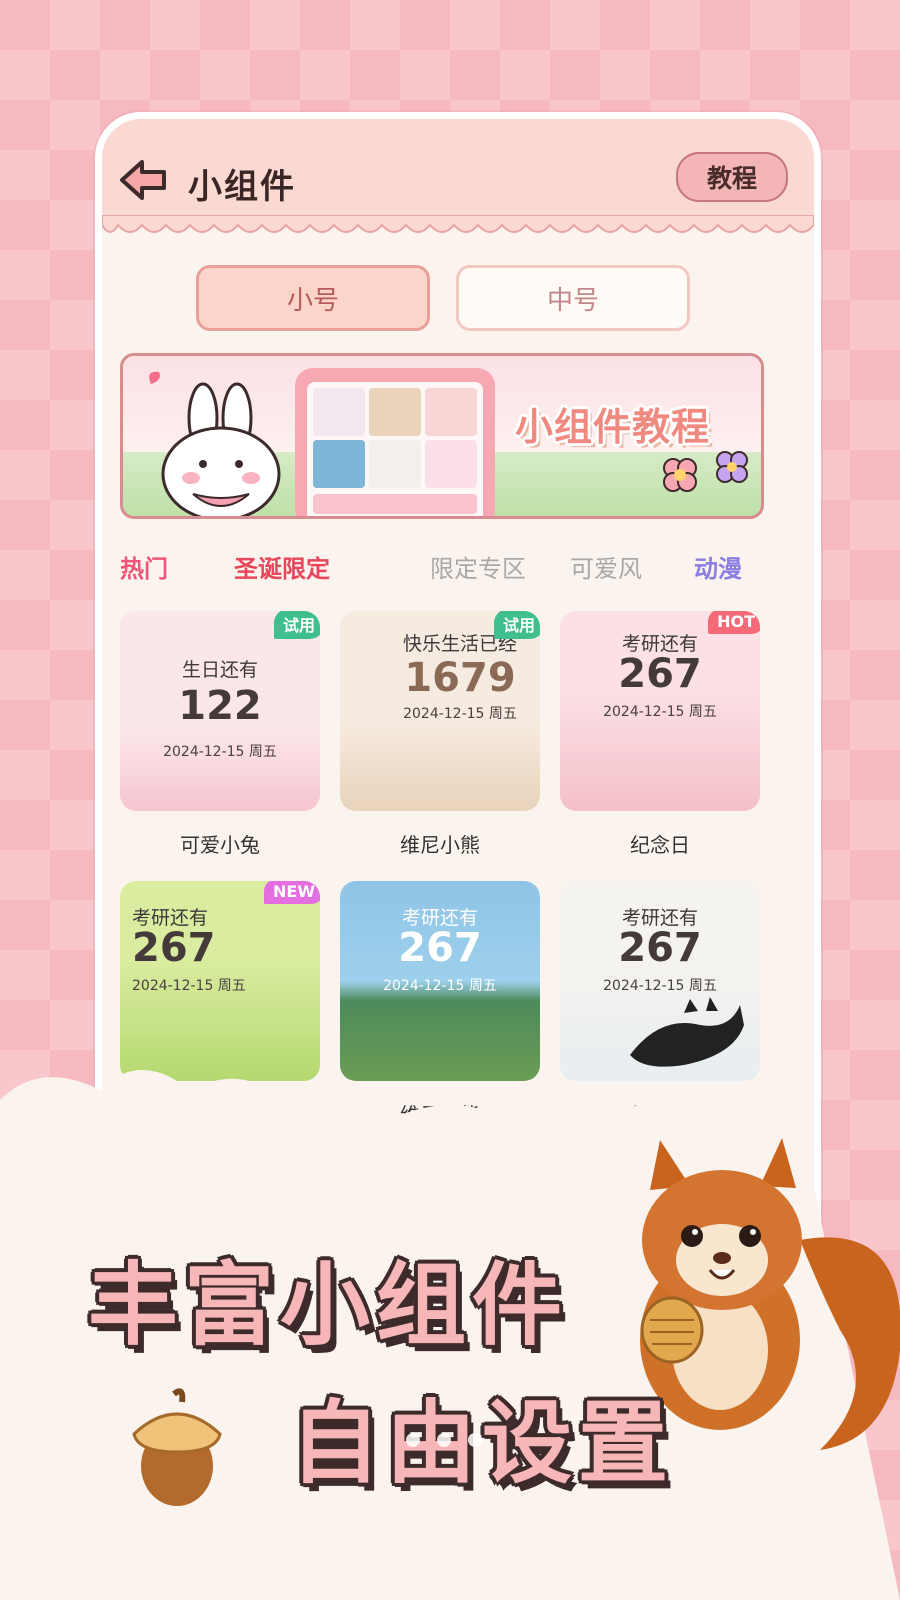  What do you see at coordinates (732, 177) in the screenshot?
I see `tutorial-button: 教程` at bounding box center [732, 177].